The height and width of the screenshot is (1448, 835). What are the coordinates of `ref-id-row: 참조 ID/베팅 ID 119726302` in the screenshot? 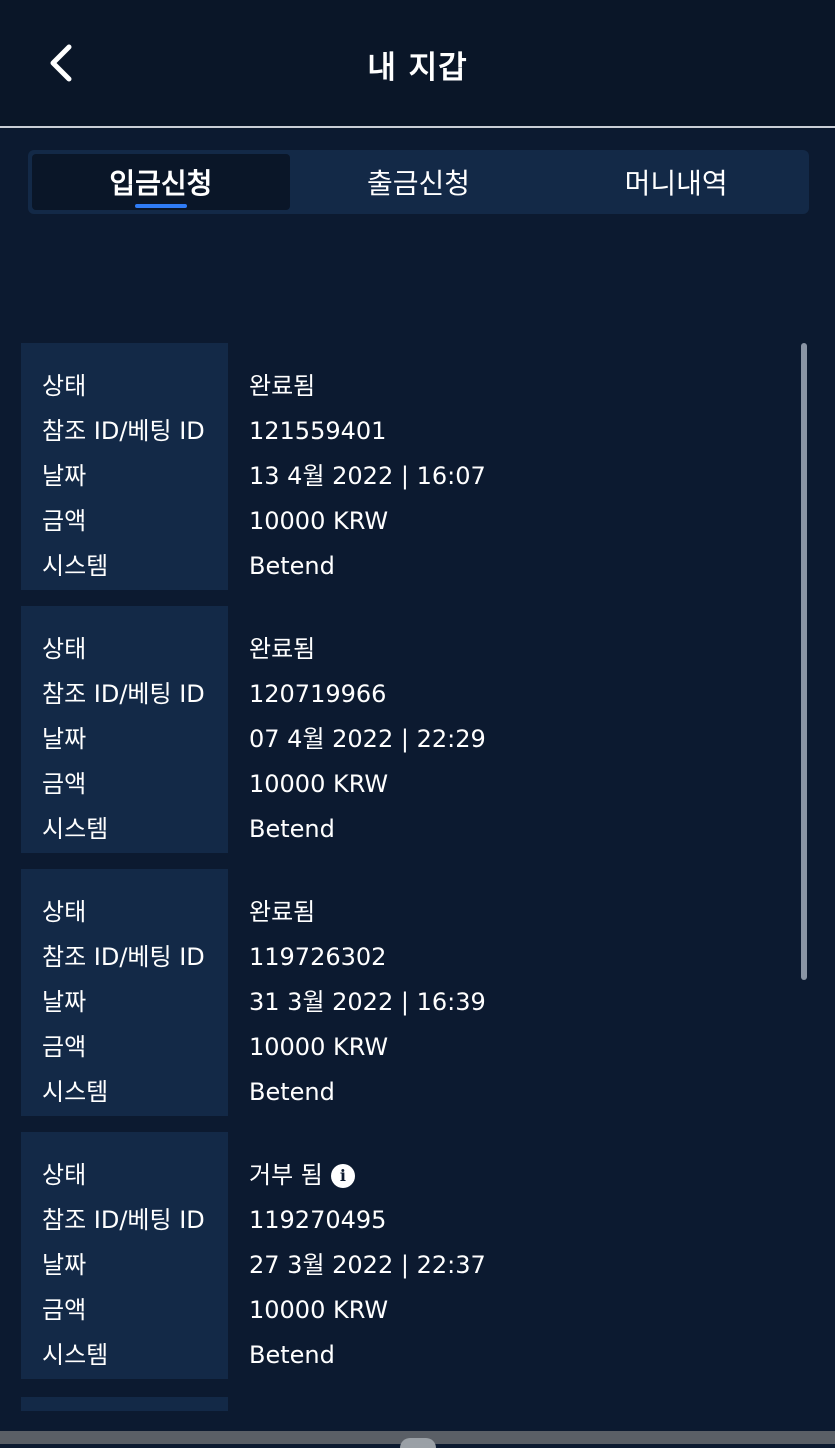 It's located at (406, 957).